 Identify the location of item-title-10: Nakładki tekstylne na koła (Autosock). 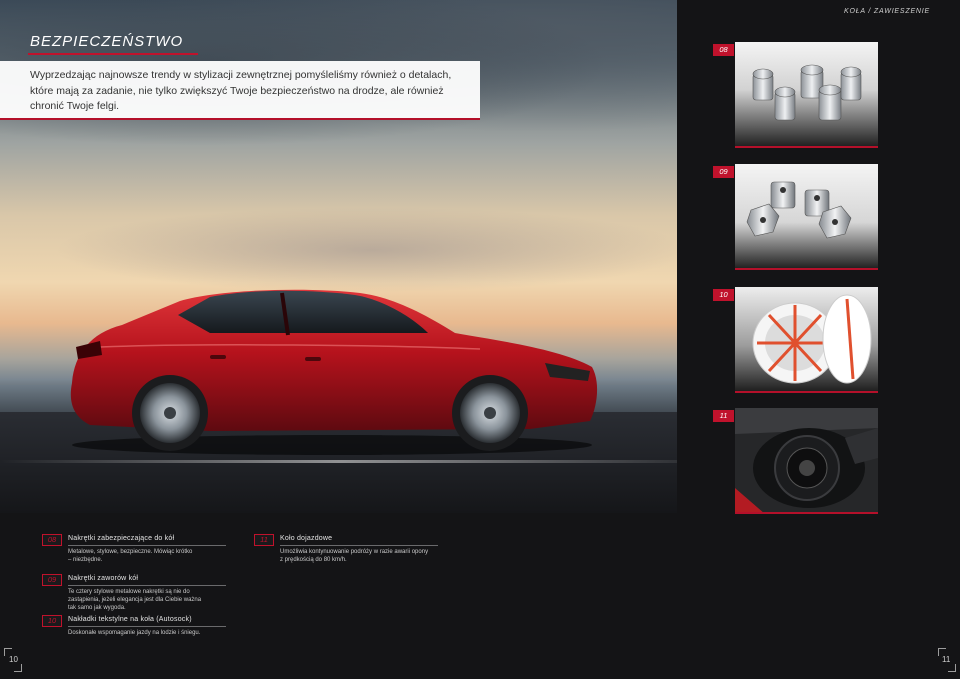
(130, 619).